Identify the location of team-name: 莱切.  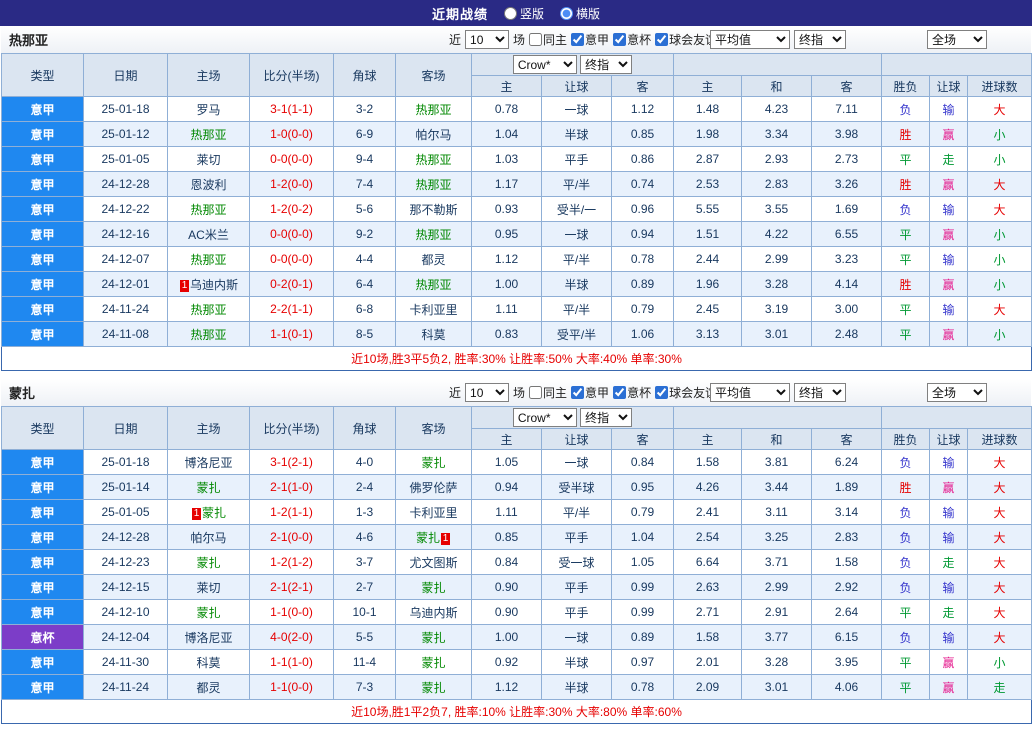
(208, 587).